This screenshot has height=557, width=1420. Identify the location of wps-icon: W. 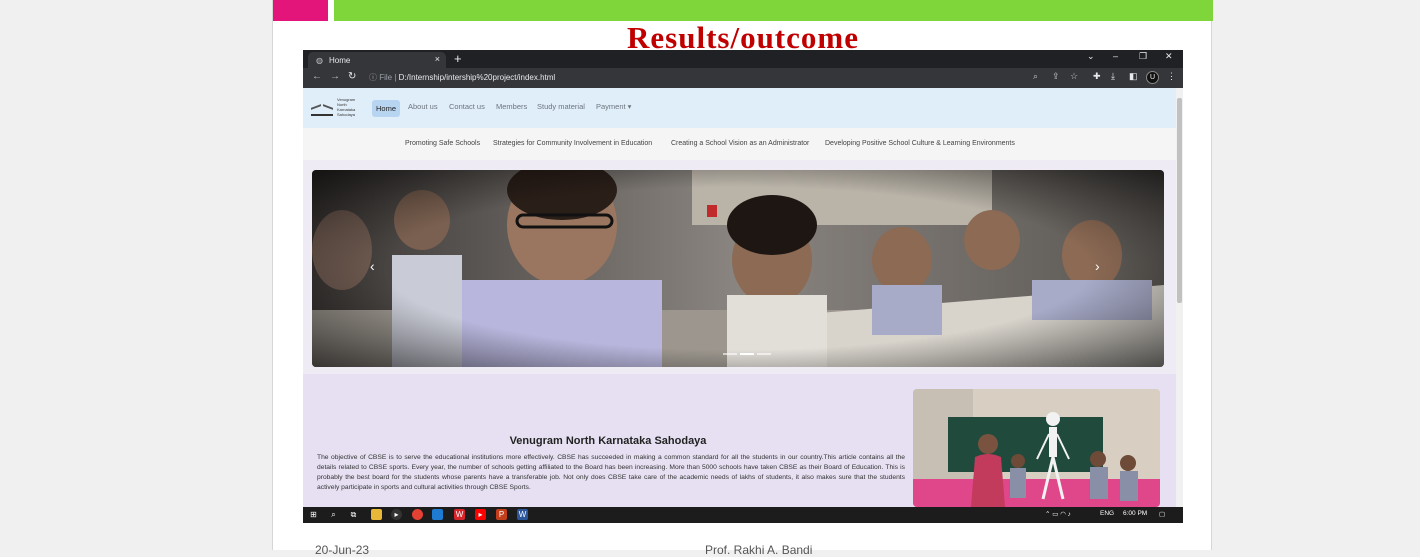
(459, 514).